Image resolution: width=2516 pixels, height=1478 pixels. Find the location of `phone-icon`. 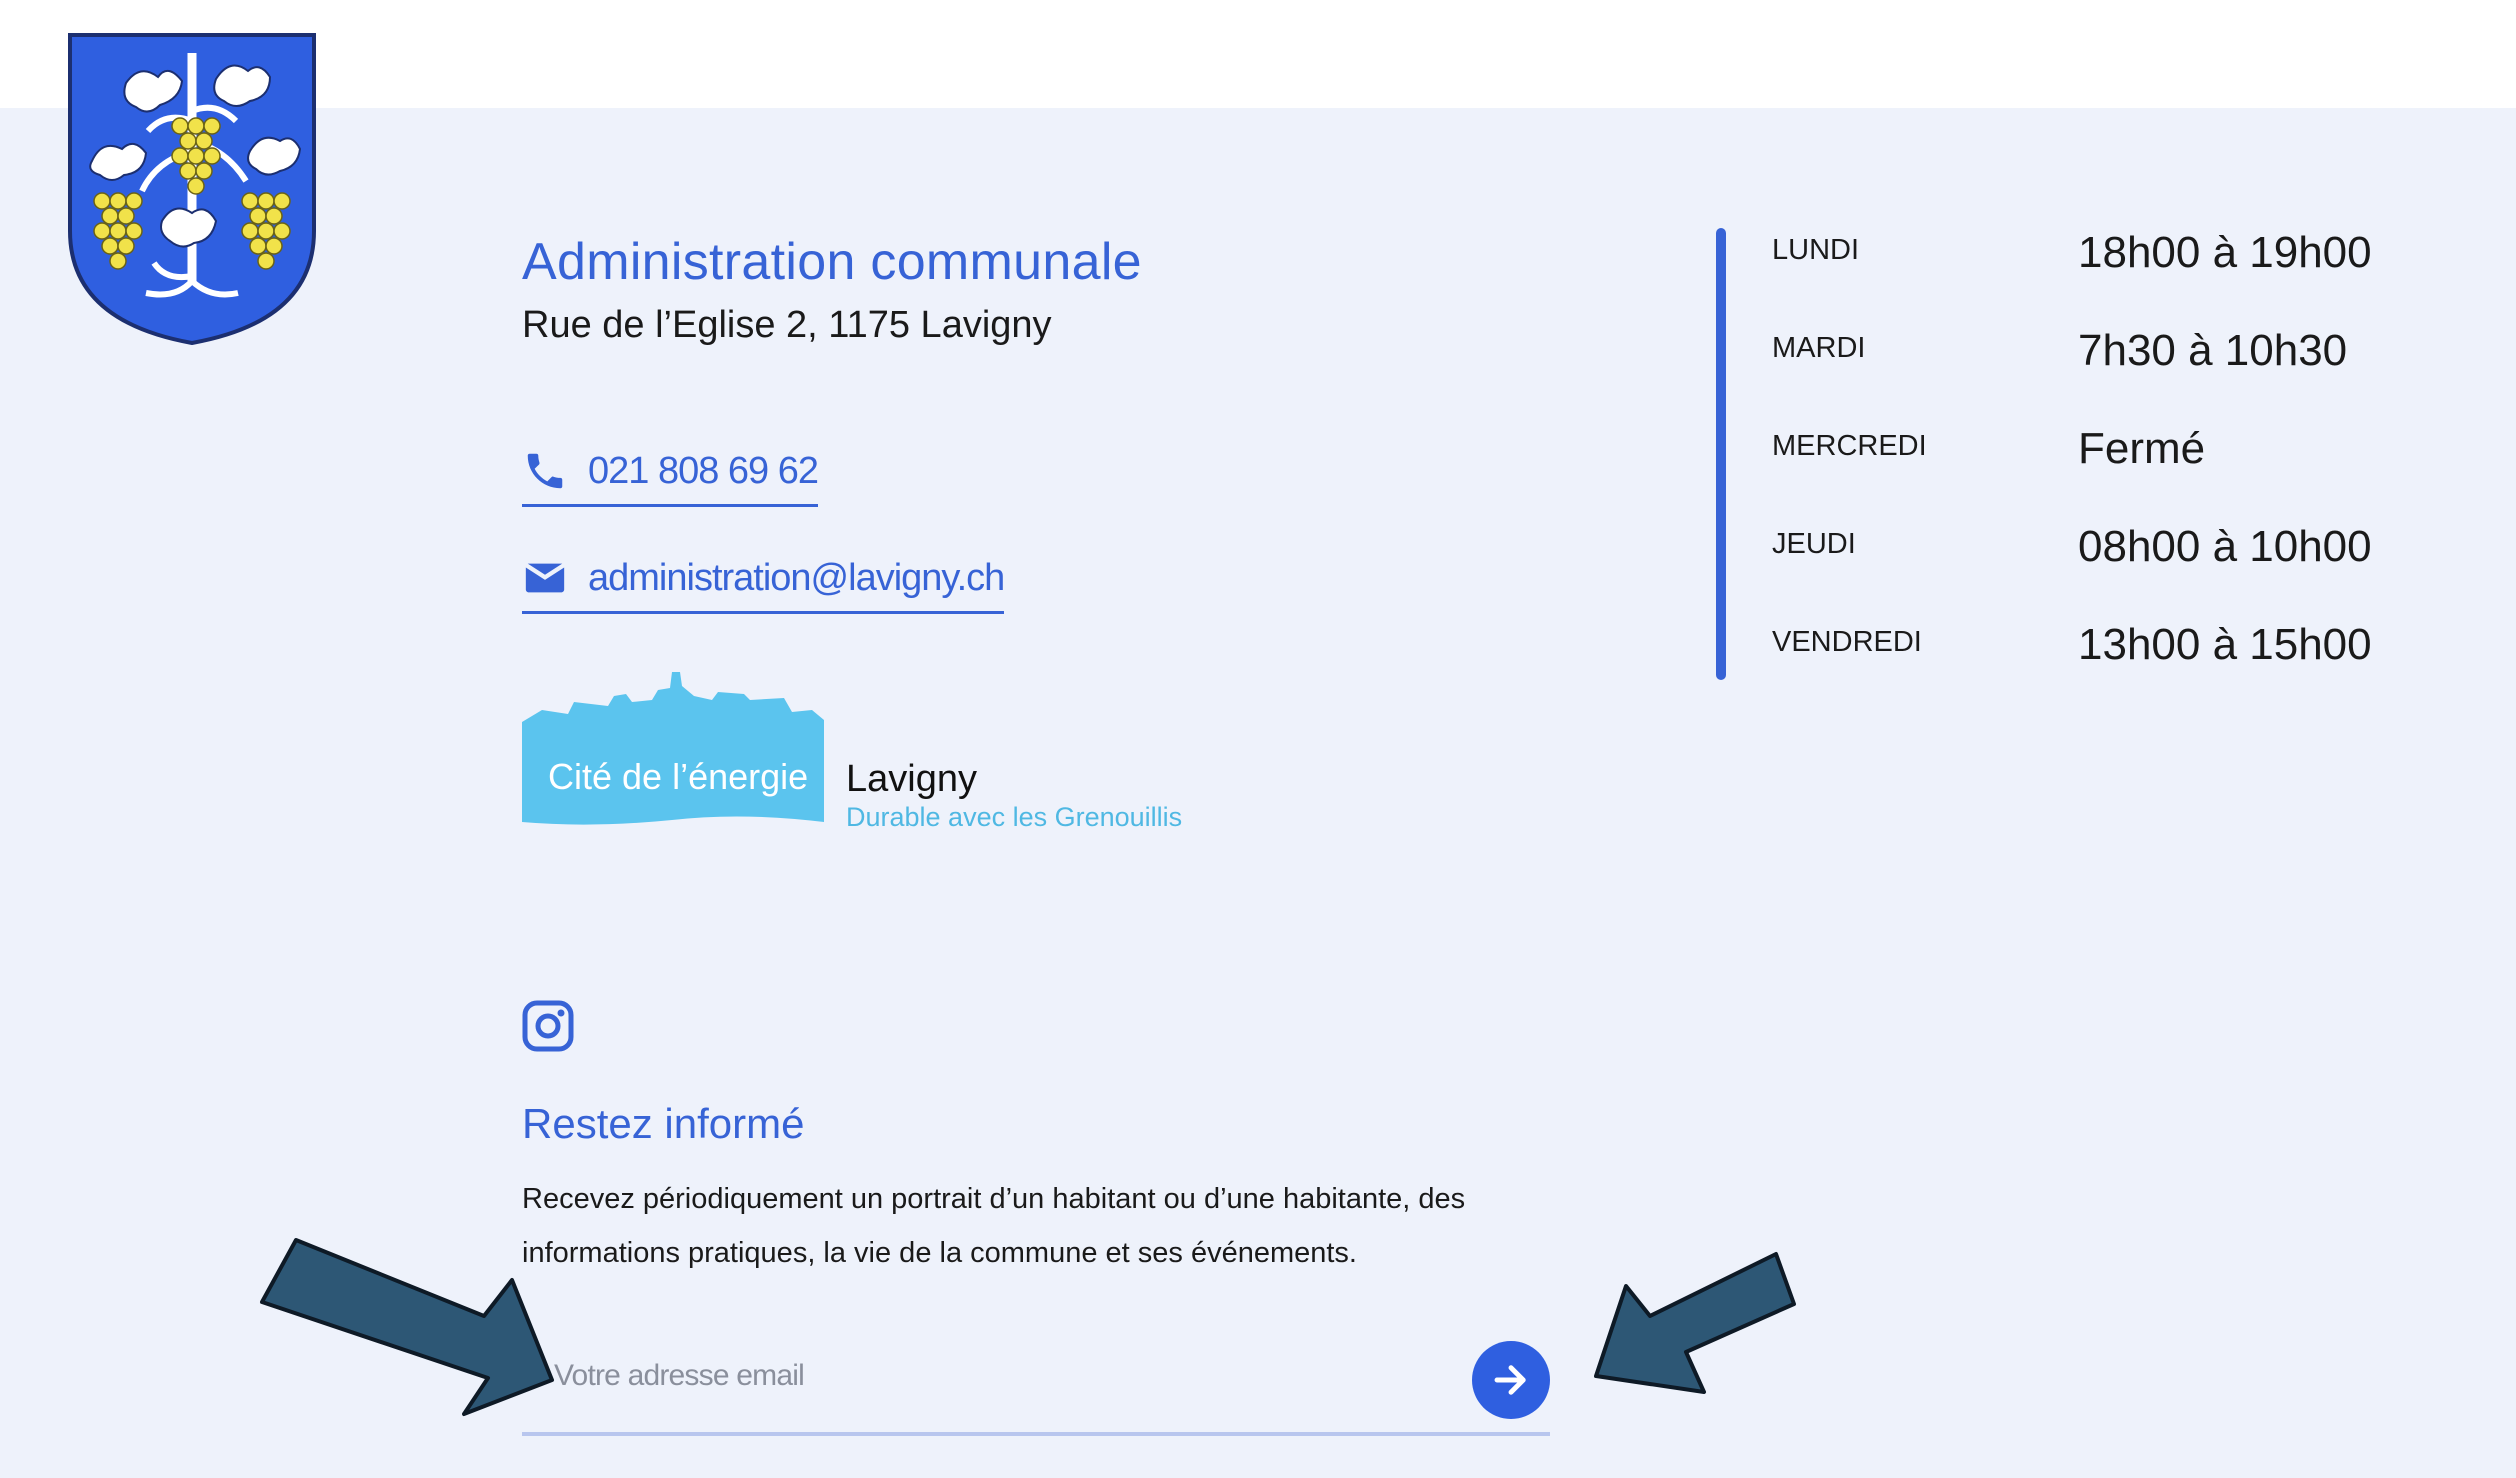

phone-icon is located at coordinates (545, 471).